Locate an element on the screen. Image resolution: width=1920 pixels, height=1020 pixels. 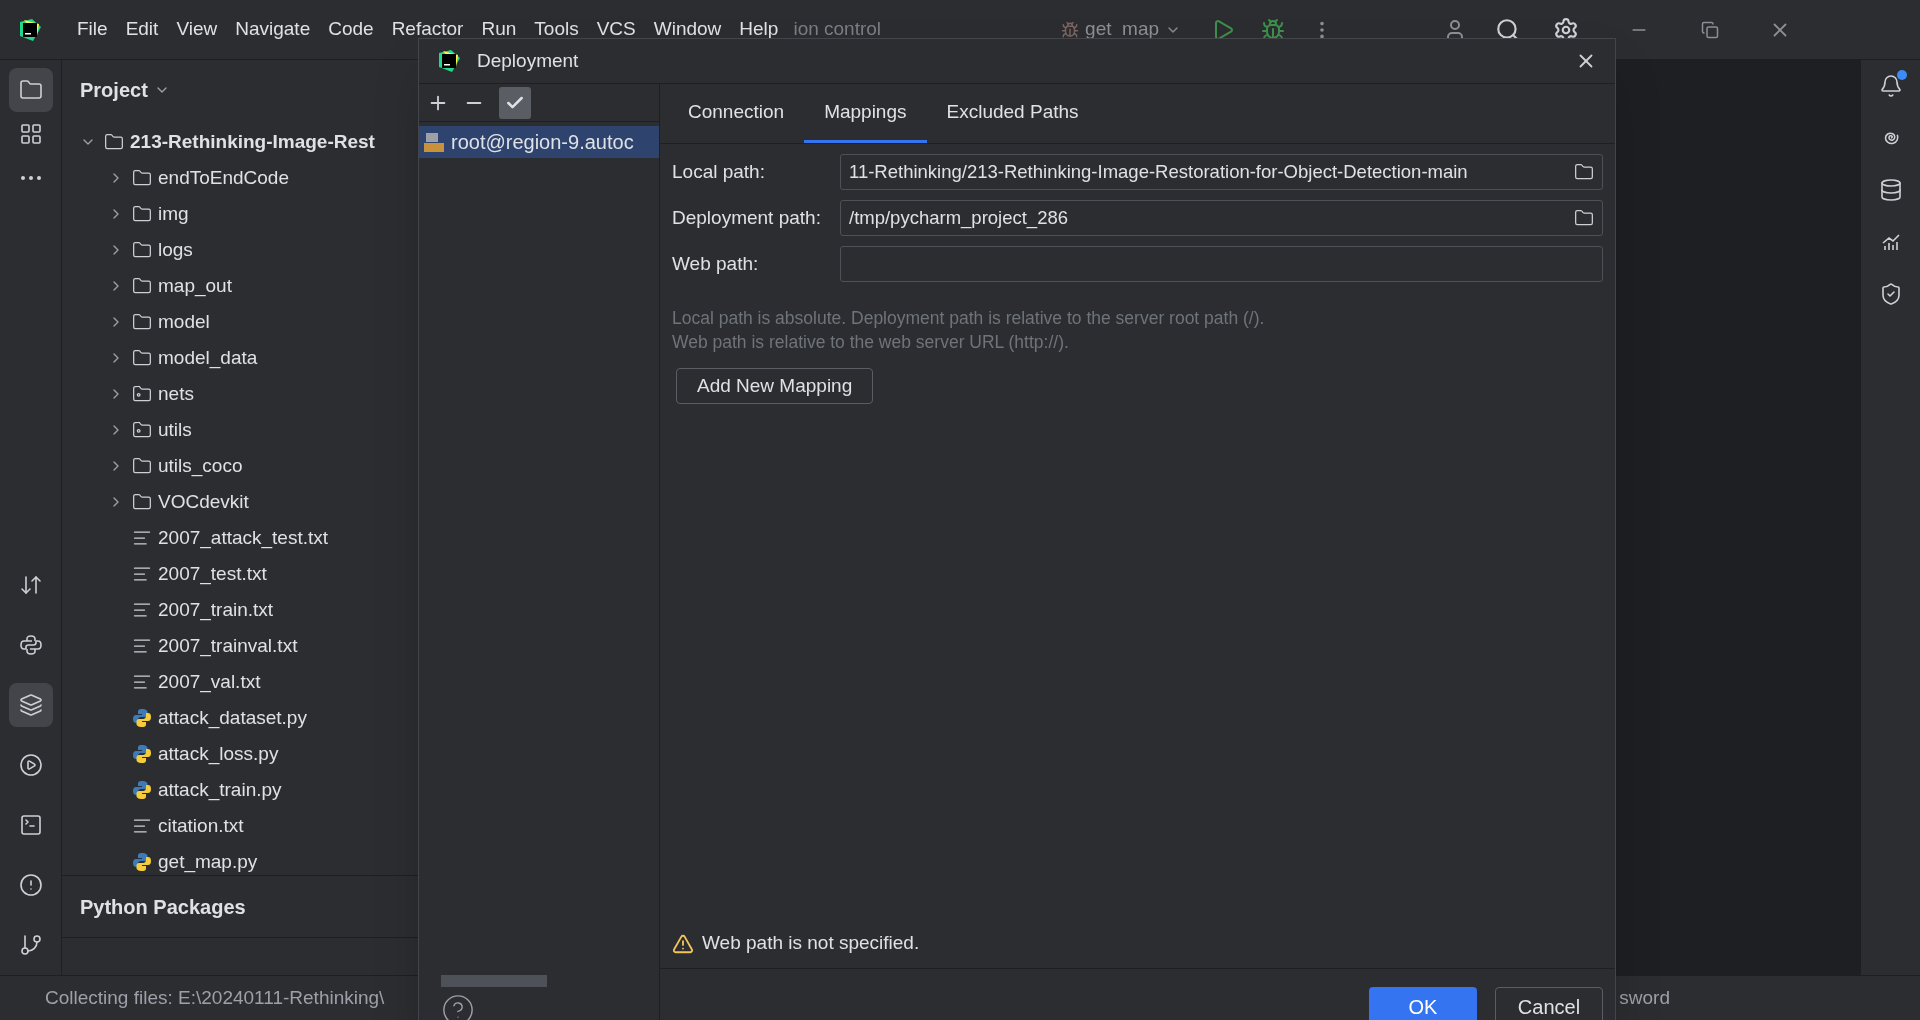
tree-item: 2007_val.txt is located at coordinates (209, 682).